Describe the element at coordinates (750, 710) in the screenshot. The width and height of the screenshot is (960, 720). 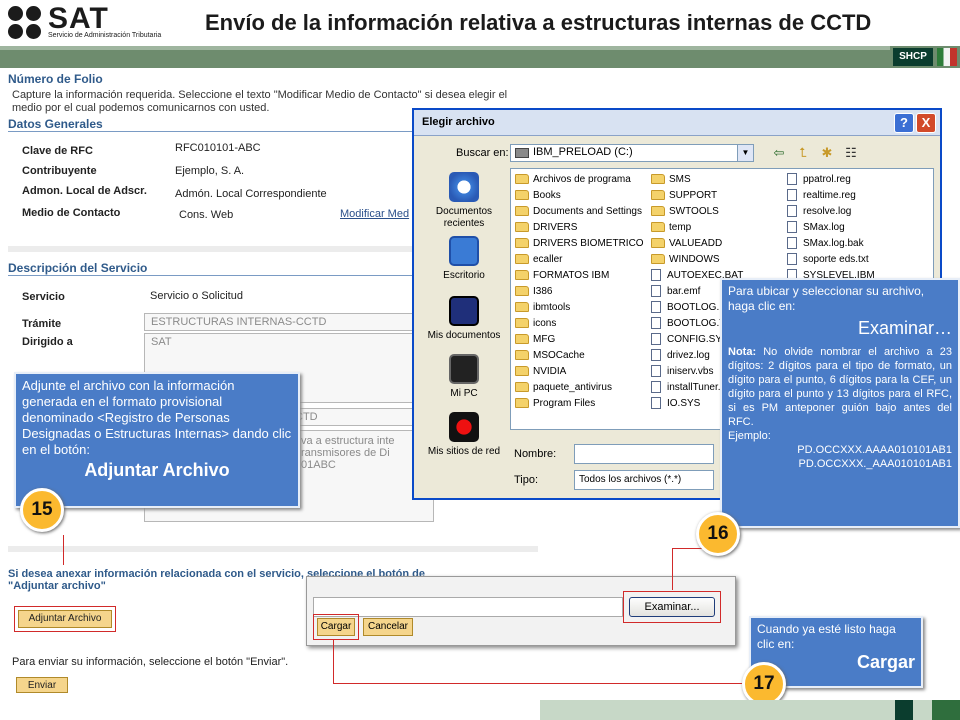
I see `footer-band` at that location.